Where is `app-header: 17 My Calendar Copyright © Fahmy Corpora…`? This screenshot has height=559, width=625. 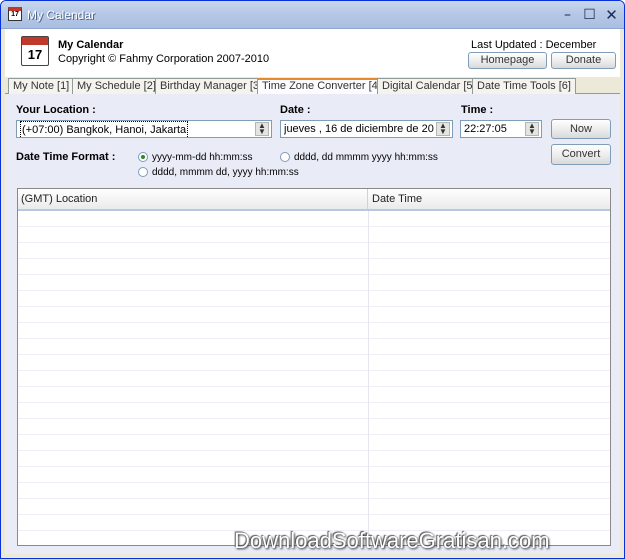
app-header: 17 My Calendar Copyright © Fahmy Corpora… is located at coordinates (312, 53).